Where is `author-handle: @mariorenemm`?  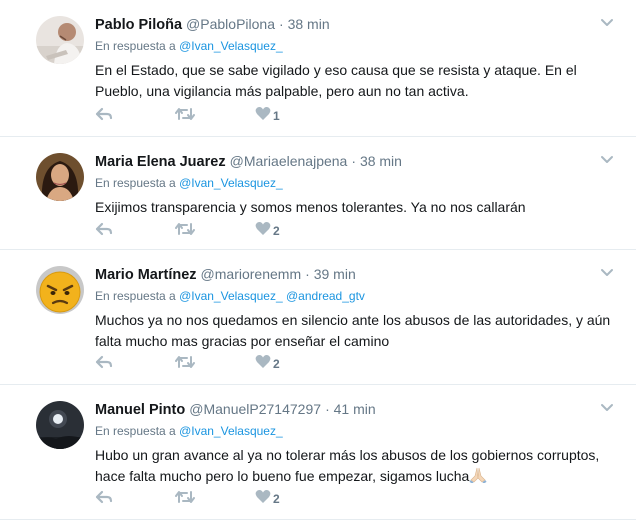
author-handle: @mariorenemm is located at coordinates (251, 274).